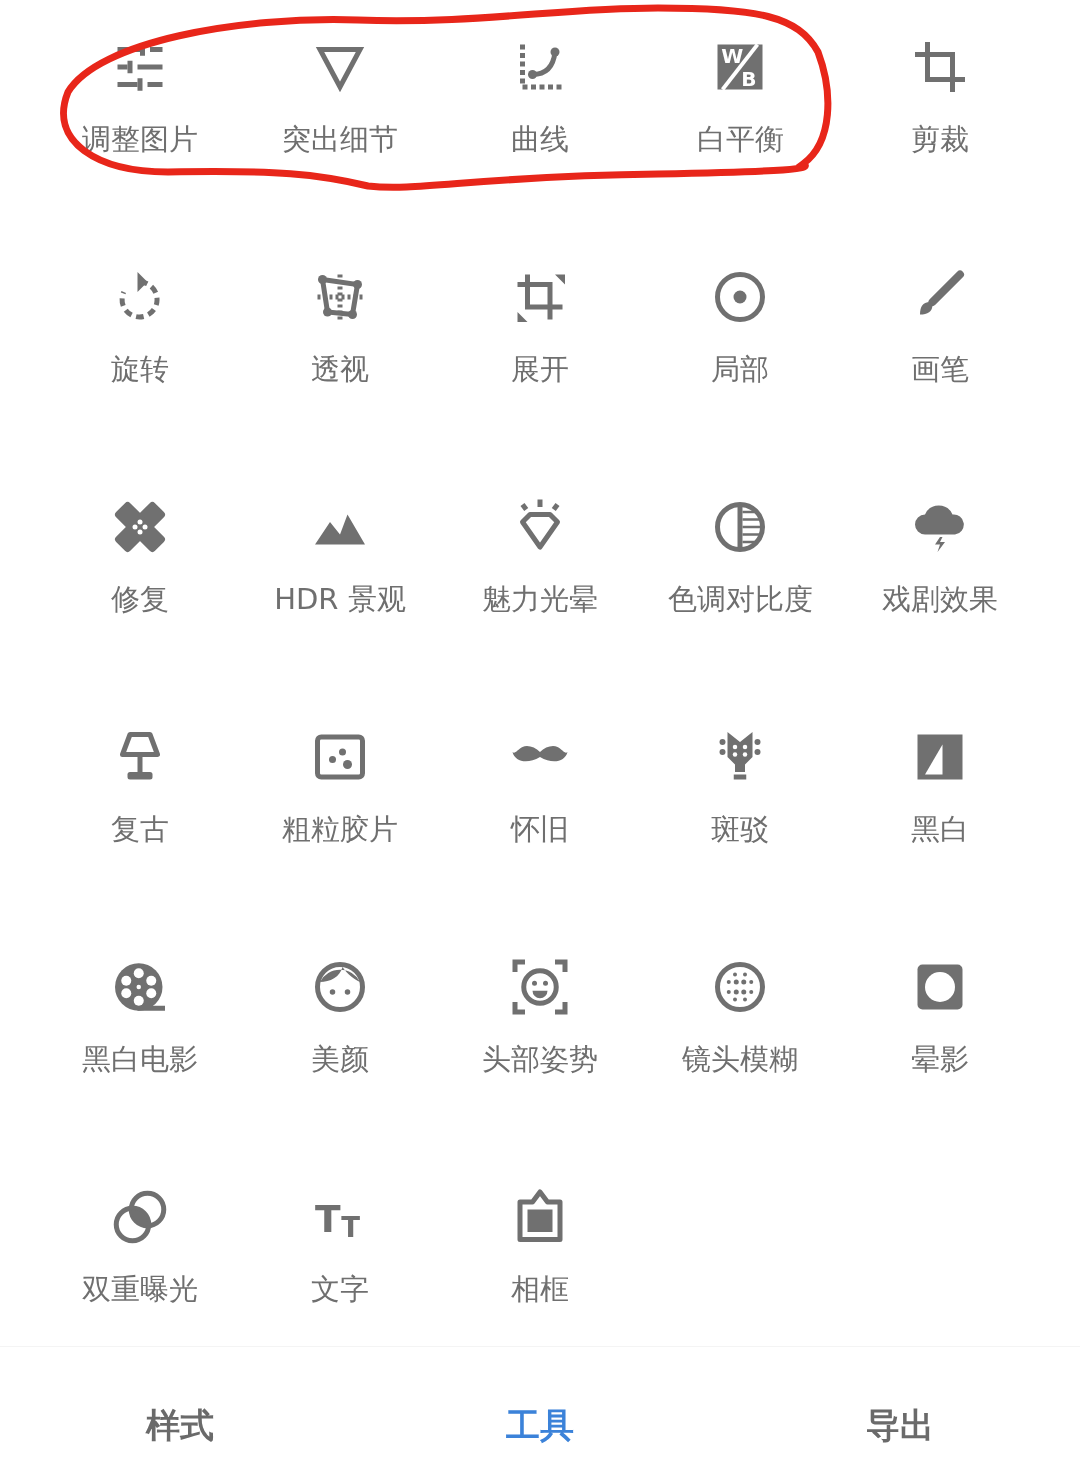  Describe the element at coordinates (140, 139) in the screenshot. I see `tool-label: 调整图片` at that location.